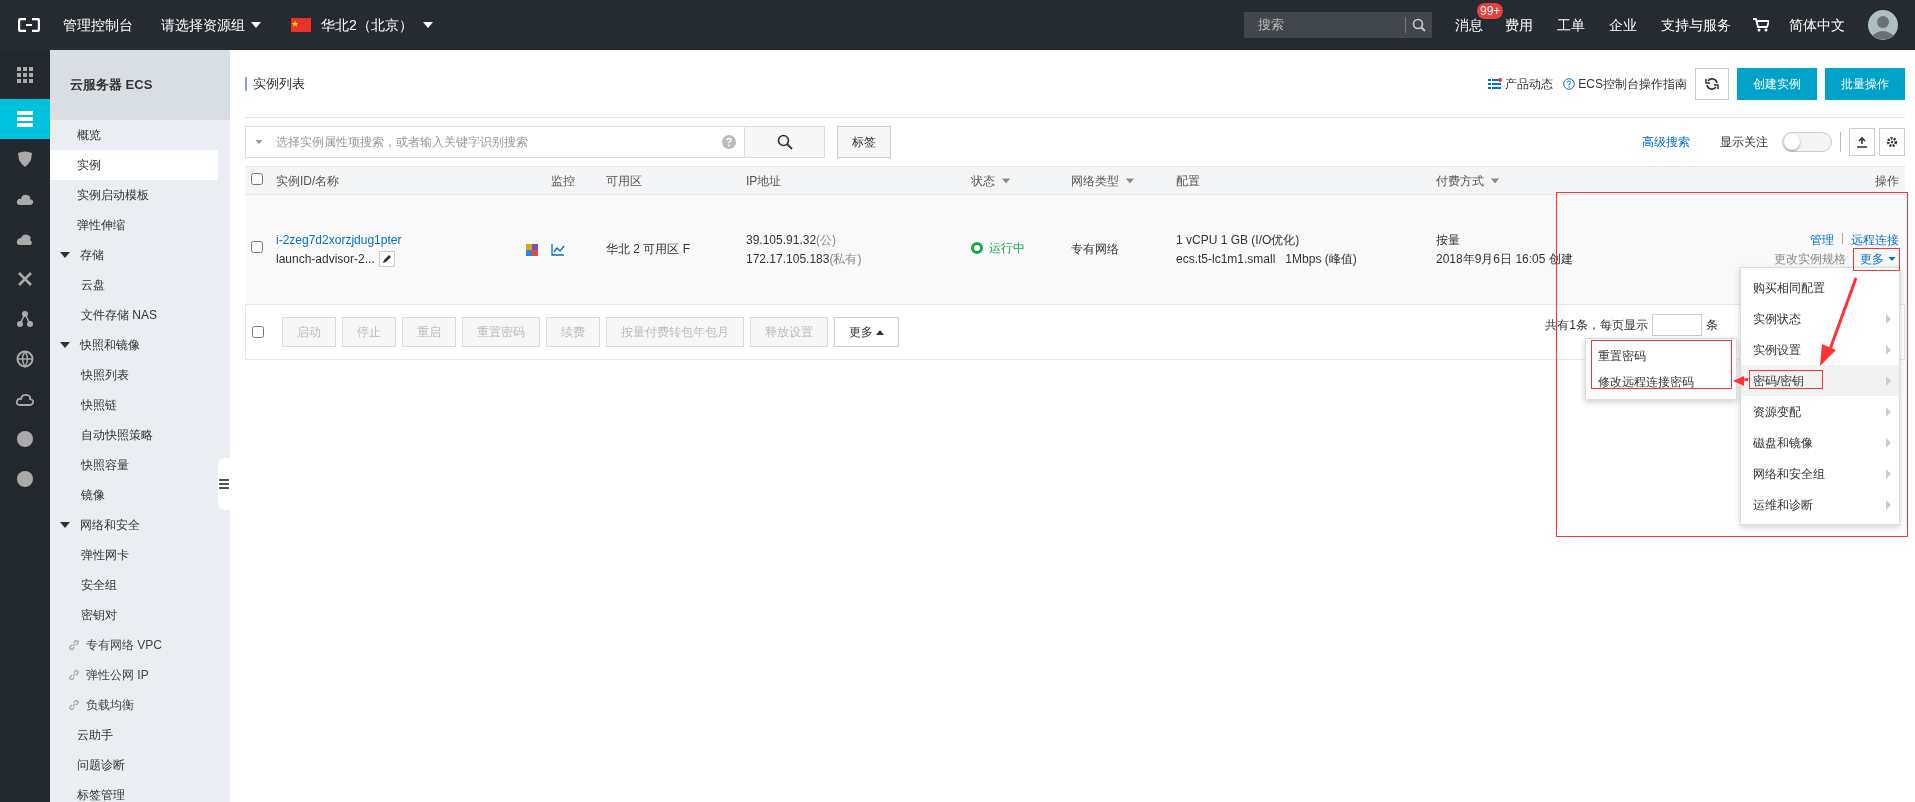 This screenshot has width=1915, height=802. What do you see at coordinates (1820, 287) in the screenshot?
I see `menu-item: 购买相同配置` at bounding box center [1820, 287].